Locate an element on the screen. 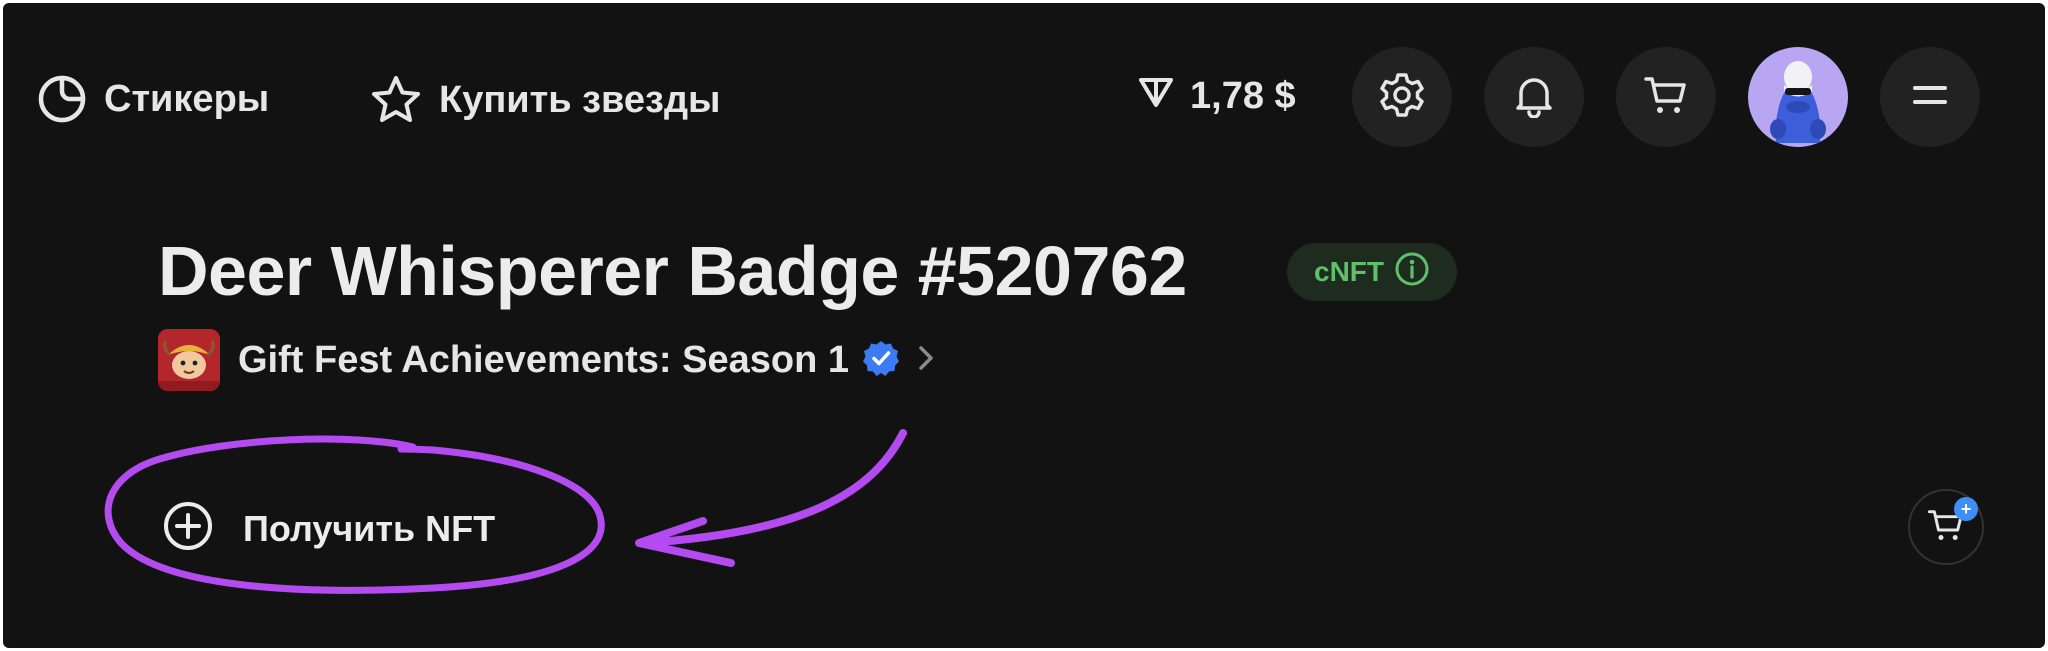 The image size is (2048, 651). nft-type-badge: cNFT is located at coordinates (1372, 272).